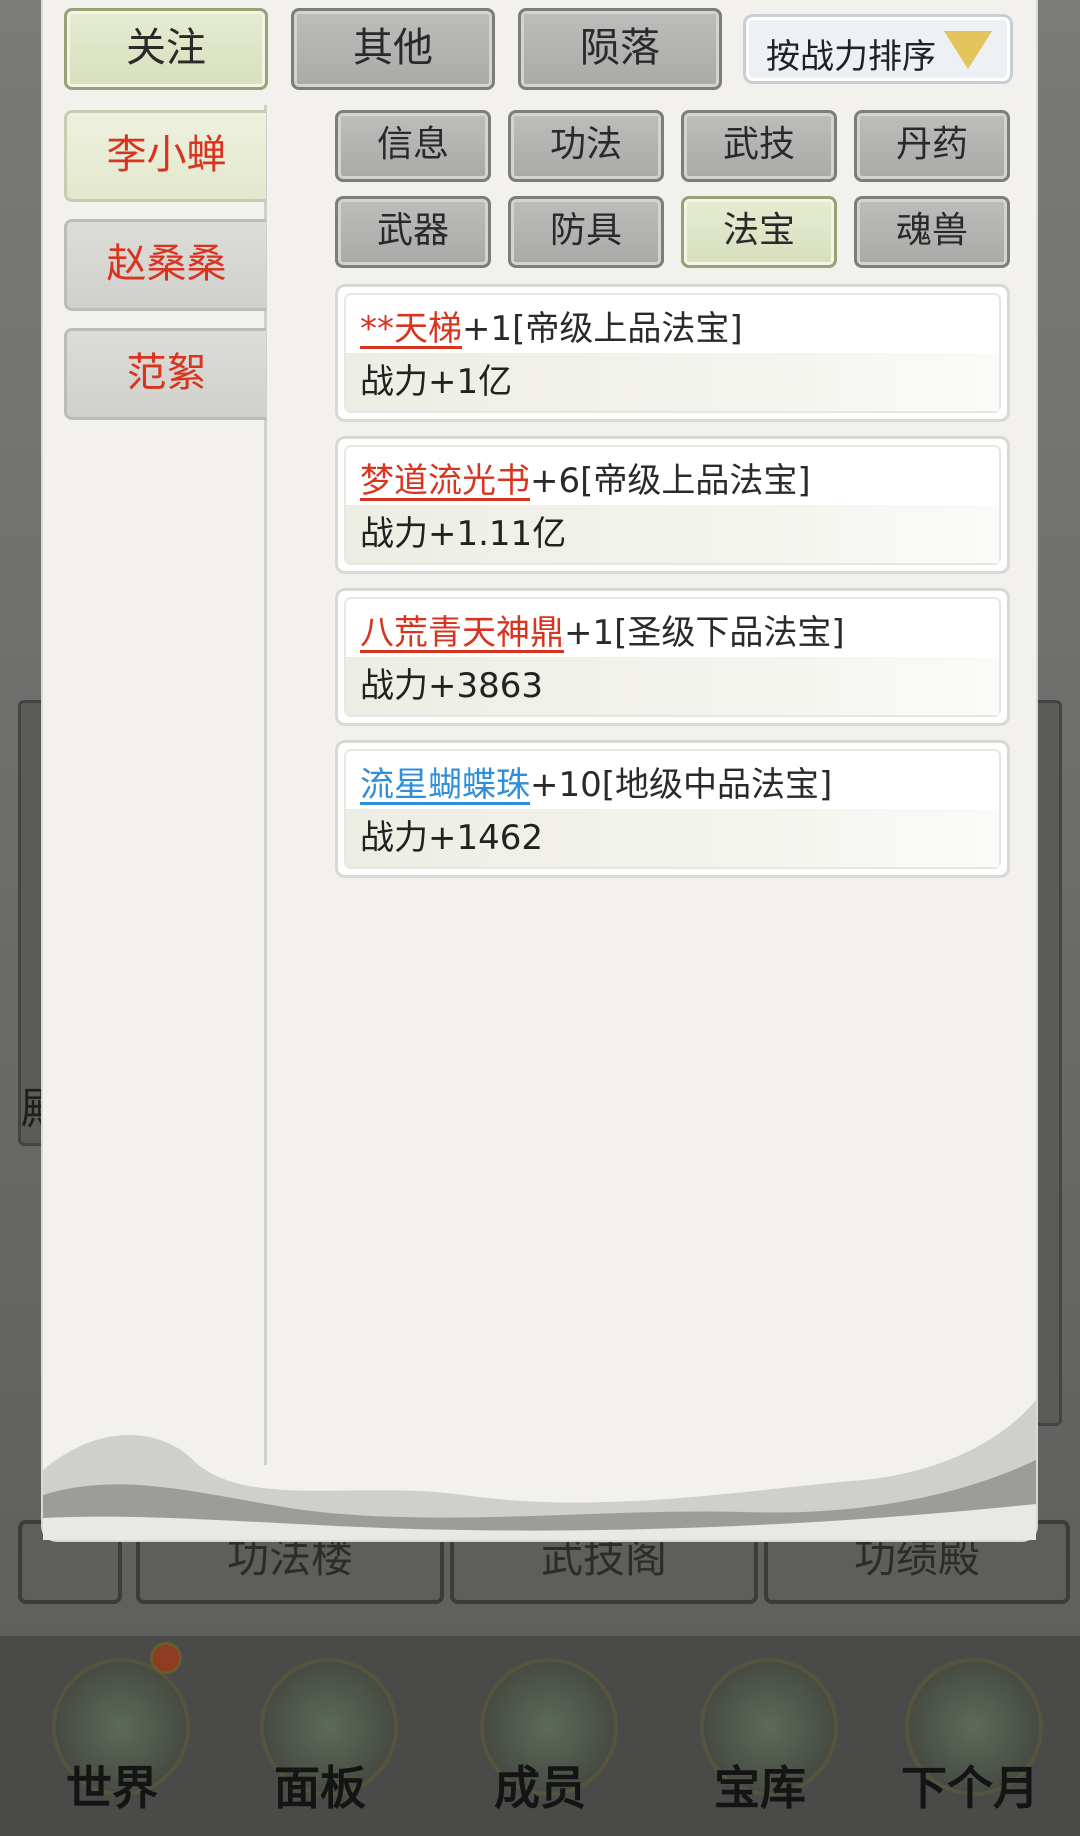 This screenshot has height=1836, width=1080. I want to click on treasure-item-card: 流星蝴蝶珠+10[地级中品法宝] 战力+1462, so click(672, 809).